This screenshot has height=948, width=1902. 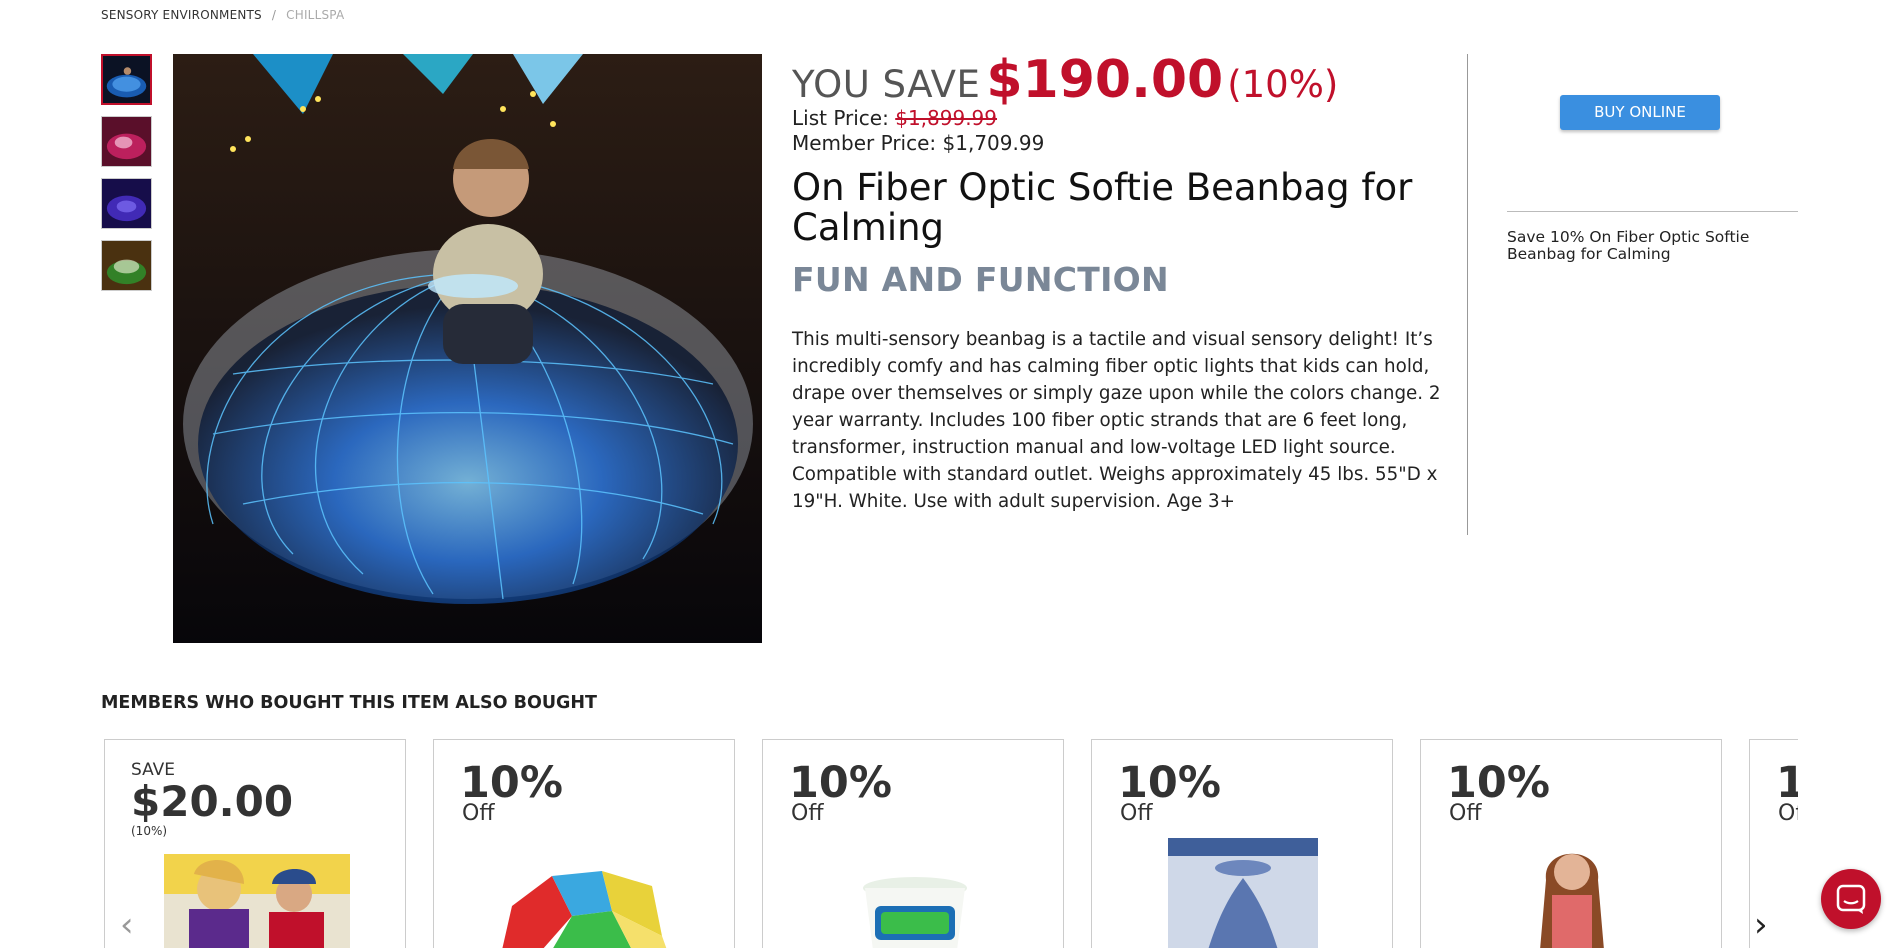 What do you see at coordinates (149, 831) in the screenshot?
I see `card-save-percent: (10%)` at bounding box center [149, 831].